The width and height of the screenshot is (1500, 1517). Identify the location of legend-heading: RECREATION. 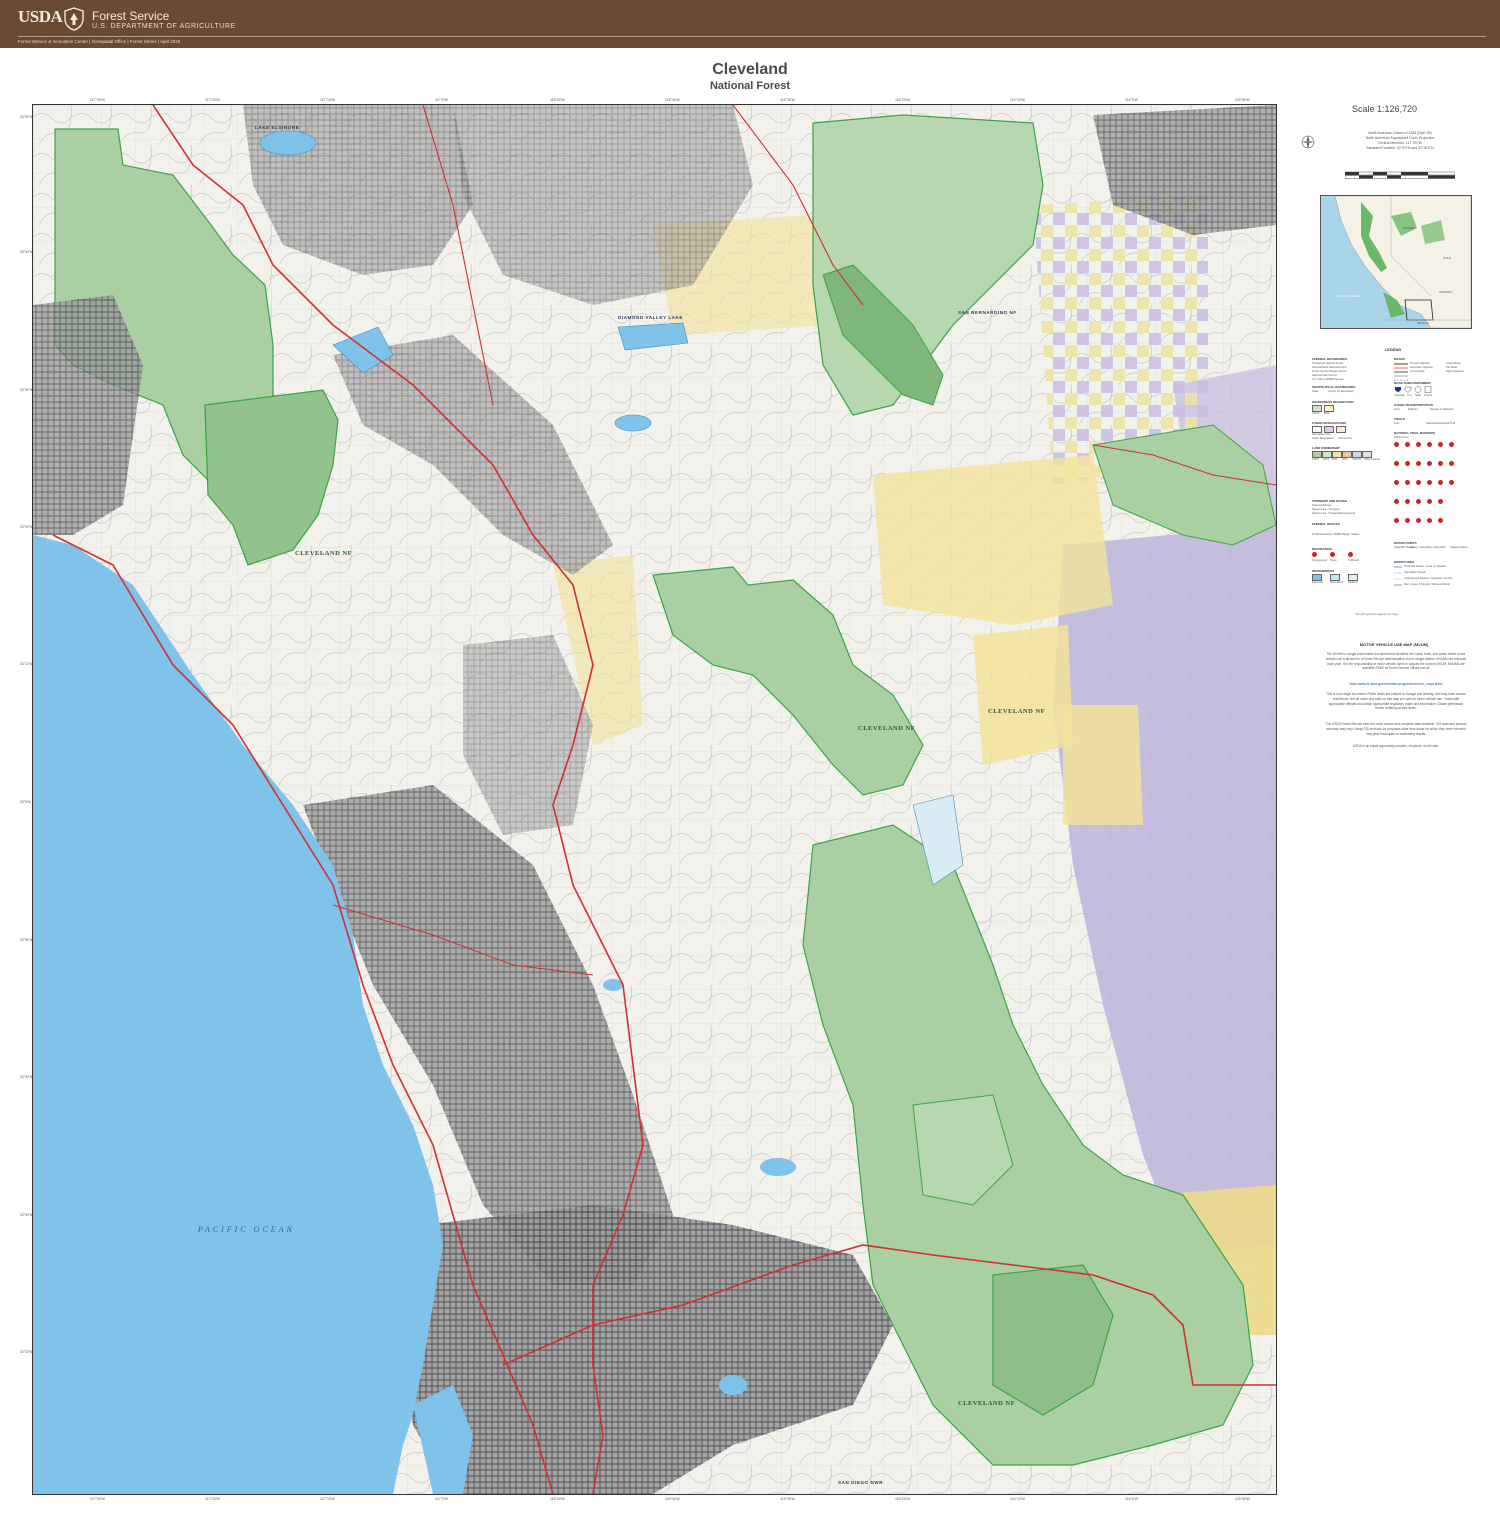
(1322, 549).